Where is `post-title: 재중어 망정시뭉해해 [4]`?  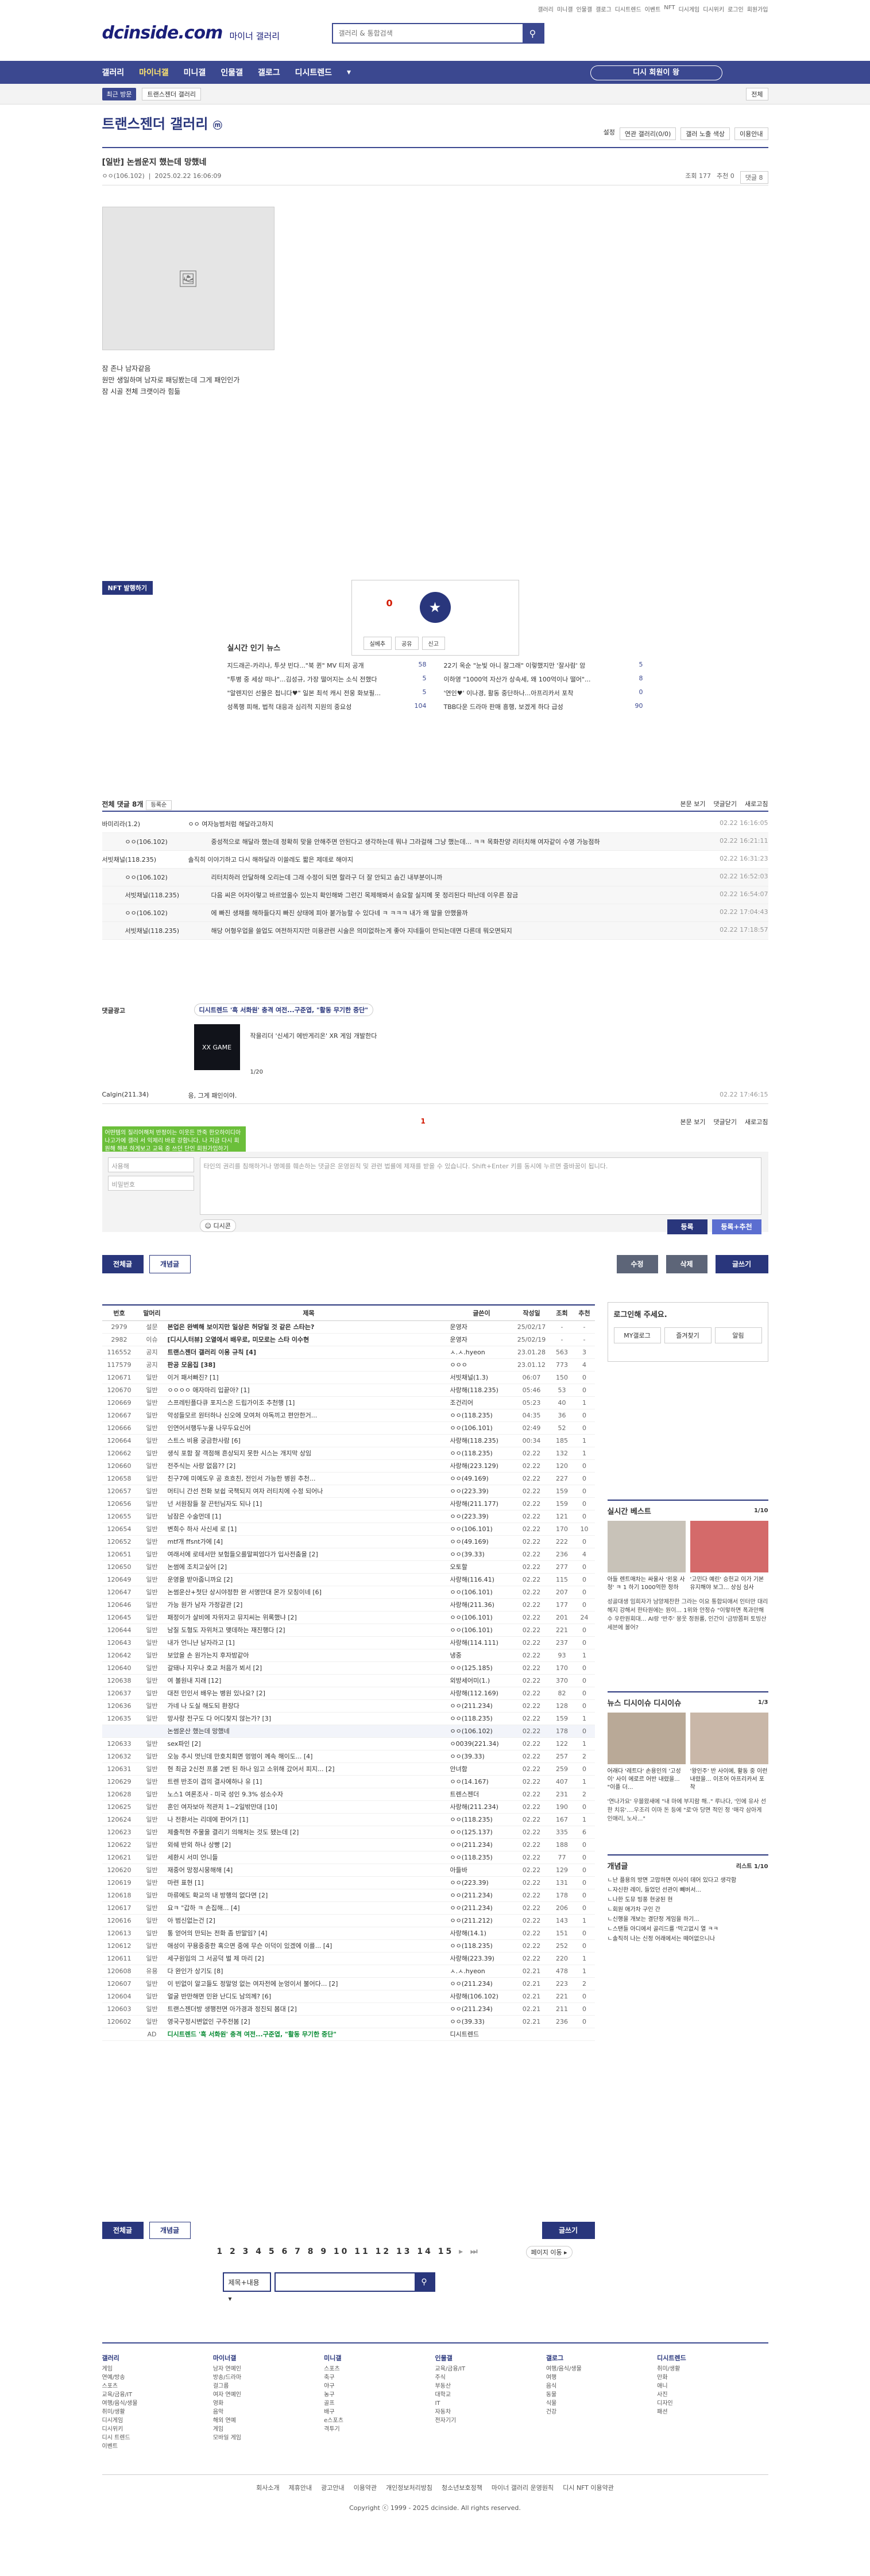 post-title: 재중어 망정시뭉해해 [4] is located at coordinates (308, 1870).